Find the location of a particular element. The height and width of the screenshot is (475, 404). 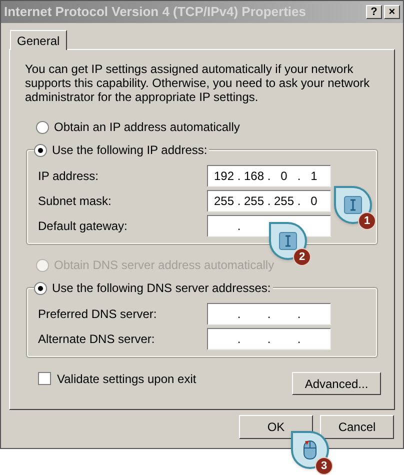

close-button: × is located at coordinates (392, 12).